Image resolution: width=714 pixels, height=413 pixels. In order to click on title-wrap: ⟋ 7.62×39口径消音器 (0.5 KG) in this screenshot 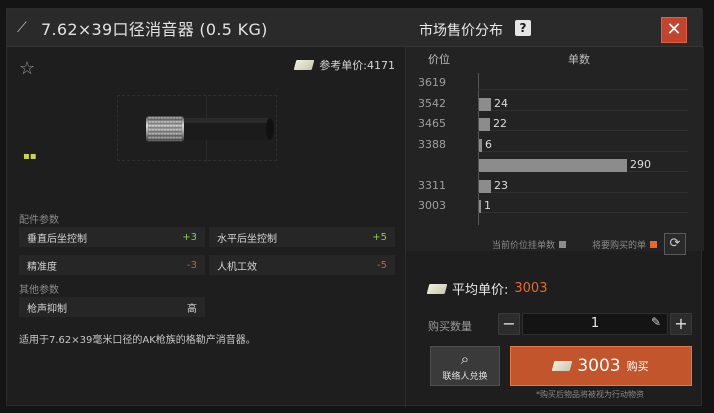, I will do `click(142, 28)`.